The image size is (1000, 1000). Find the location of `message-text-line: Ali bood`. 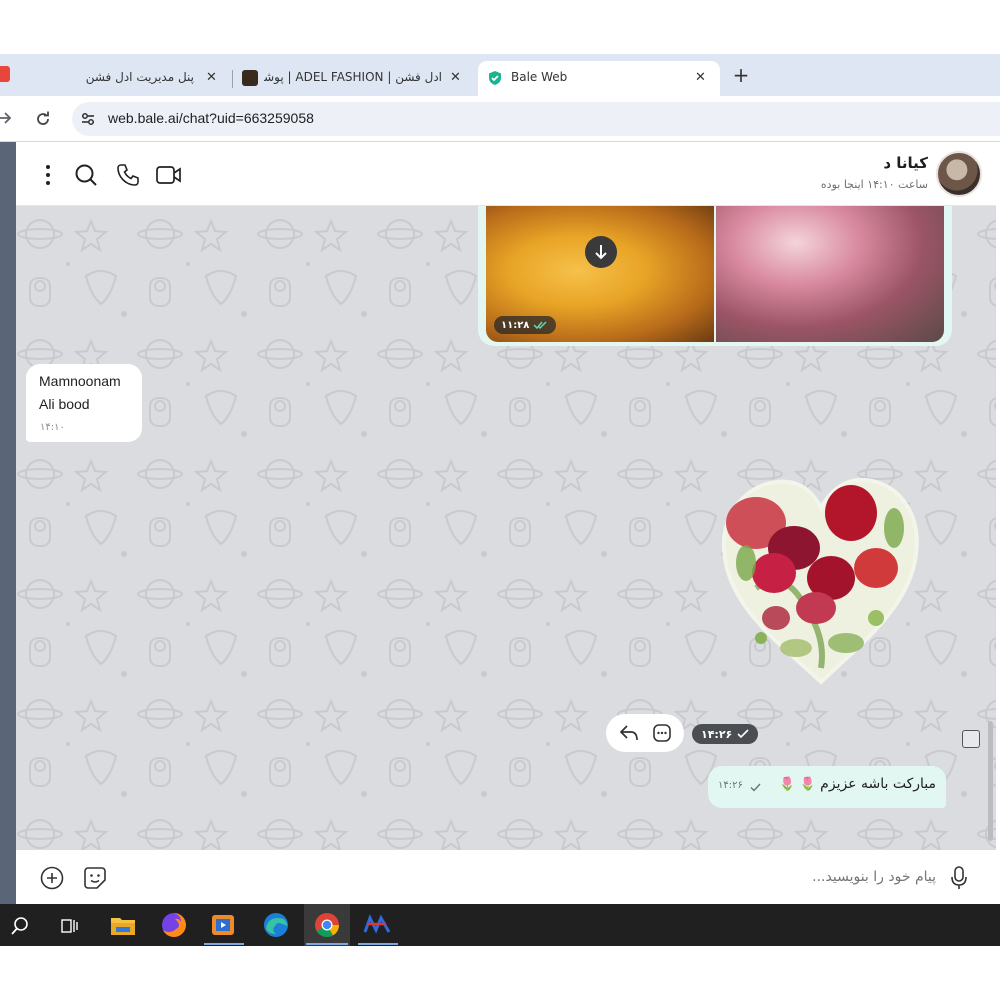

message-text-line: Ali bood is located at coordinates (64, 404).